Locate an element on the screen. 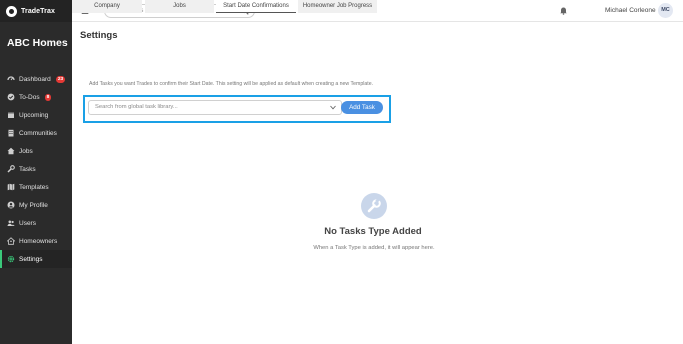 The width and height of the screenshot is (683, 344). add-task-button: Add Task is located at coordinates (362, 107).